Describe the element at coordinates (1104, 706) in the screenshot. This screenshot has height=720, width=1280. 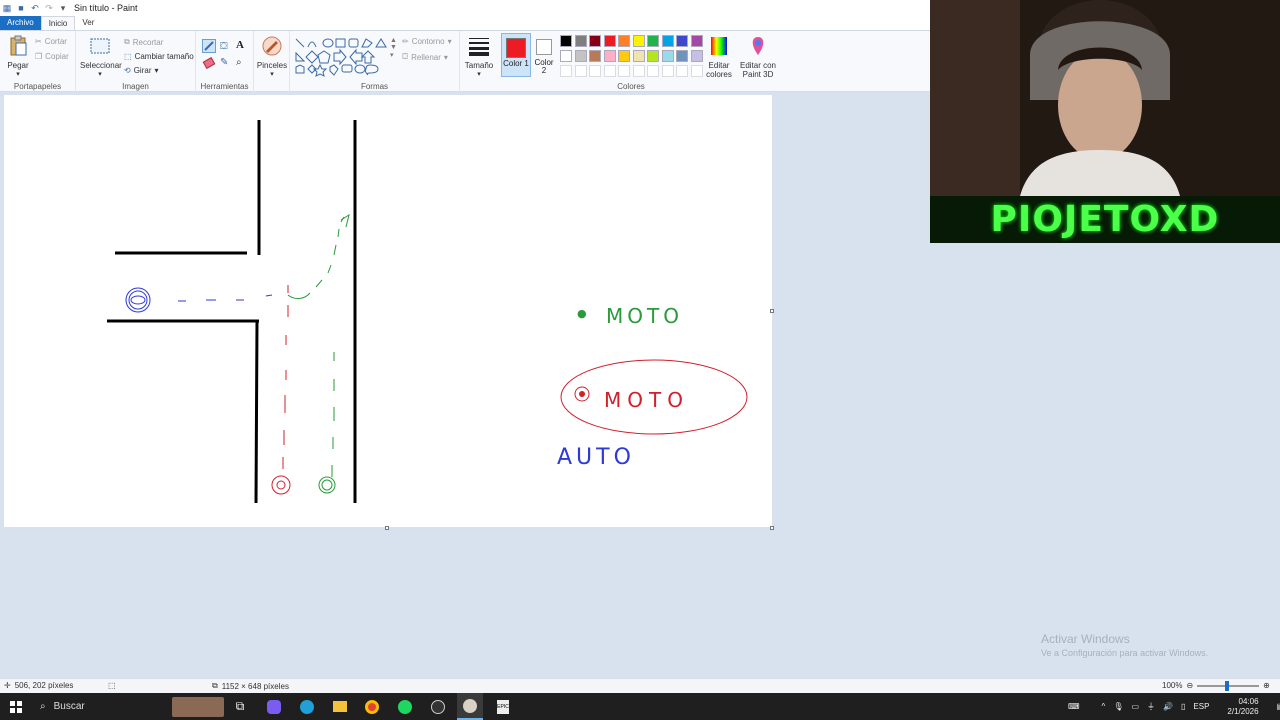
I see `tray-overflow-icon: ^` at that location.